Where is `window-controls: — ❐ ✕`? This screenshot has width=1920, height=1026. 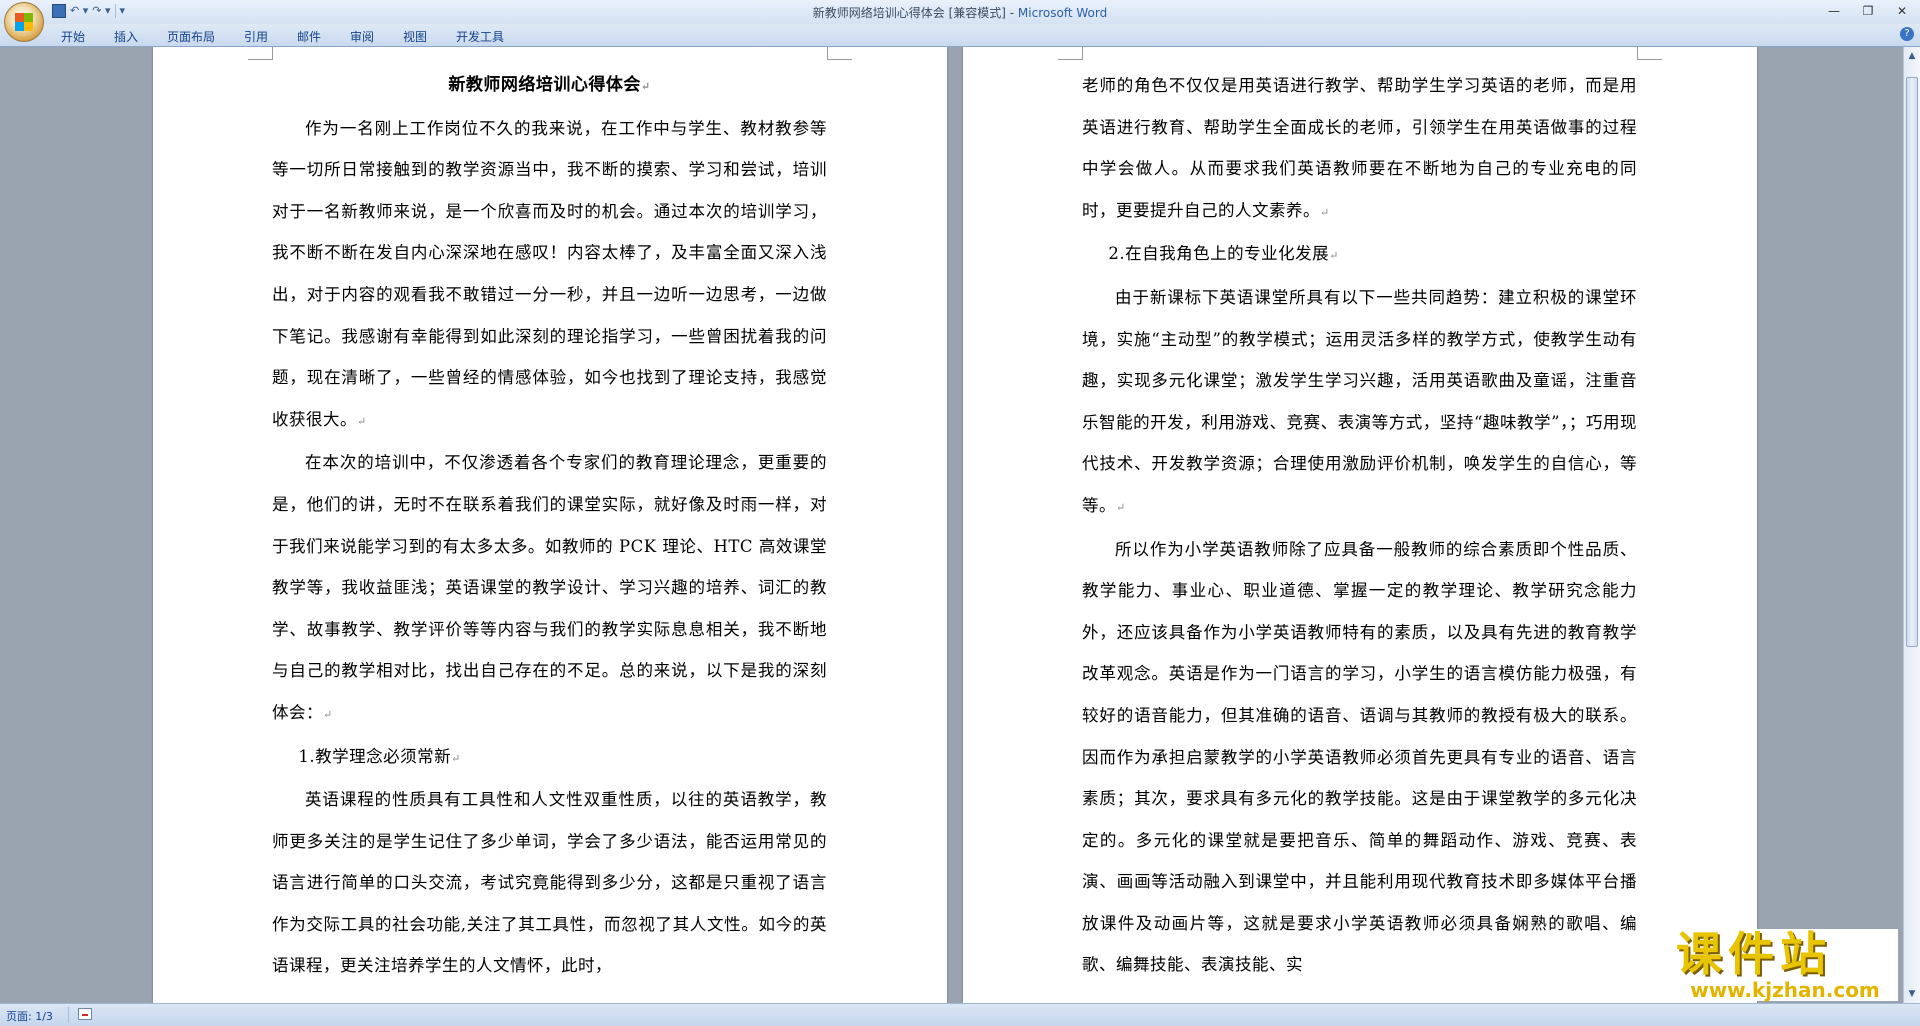
window-controls: — ❐ ✕ is located at coordinates (1868, 11).